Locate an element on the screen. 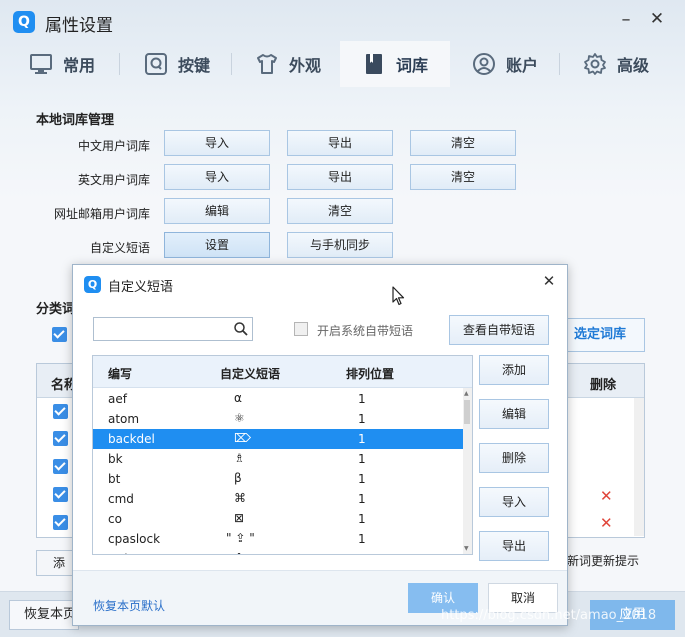  row-abbr: ctrl is located at coordinates (118, 553).